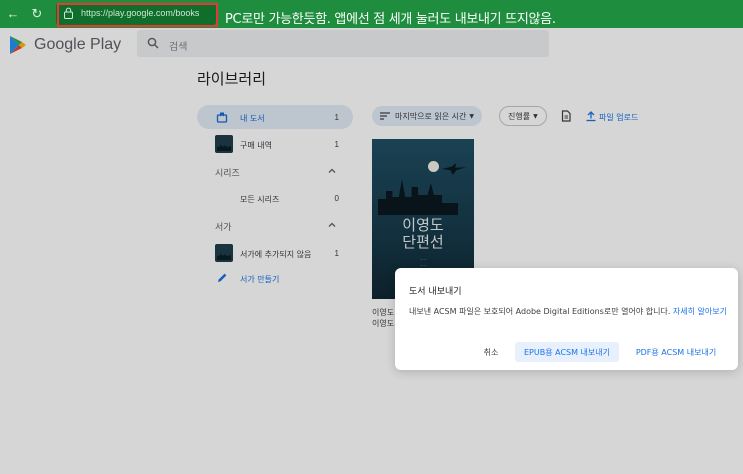  What do you see at coordinates (491, 352) in the screenshot?
I see `cancel-button: 취소` at bounding box center [491, 352].